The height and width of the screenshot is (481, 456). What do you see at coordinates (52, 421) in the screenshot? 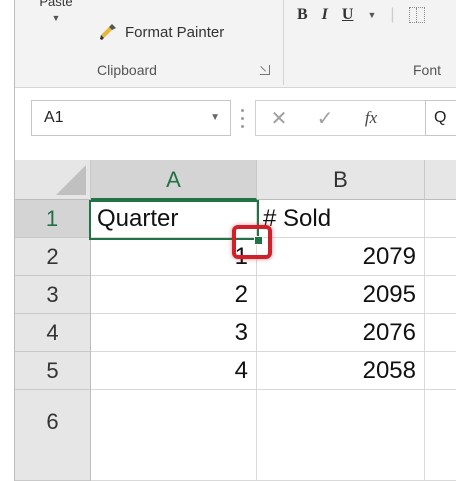
I see `row-header-6-label: 6` at bounding box center [52, 421].